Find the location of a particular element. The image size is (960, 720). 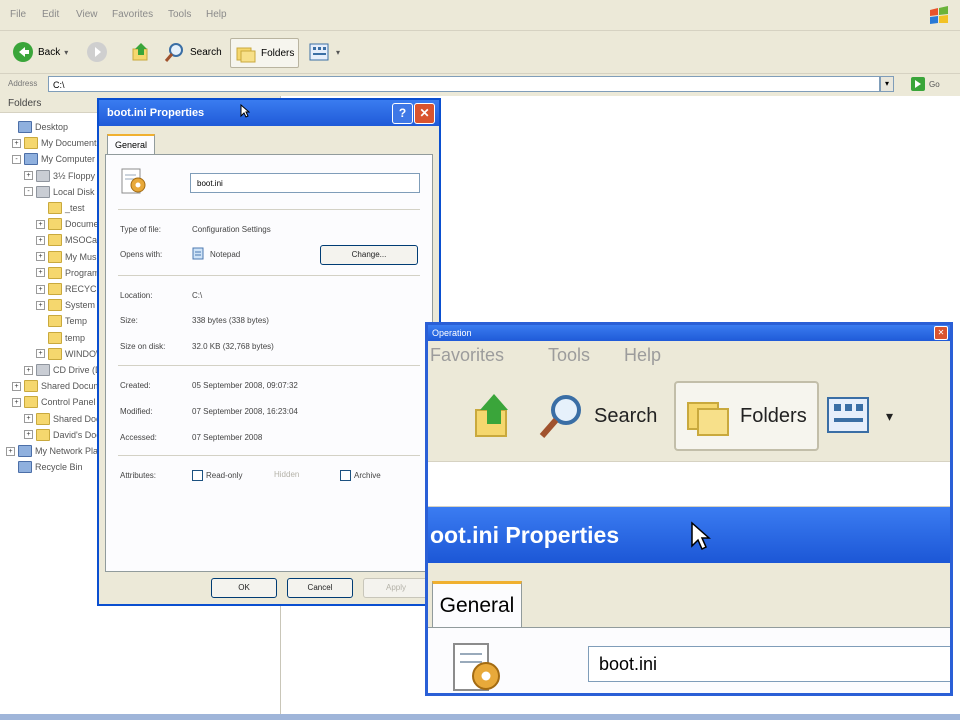

dialog-titlebar: boot.ini Properties ? ✕ is located at coordinates (269, 113).